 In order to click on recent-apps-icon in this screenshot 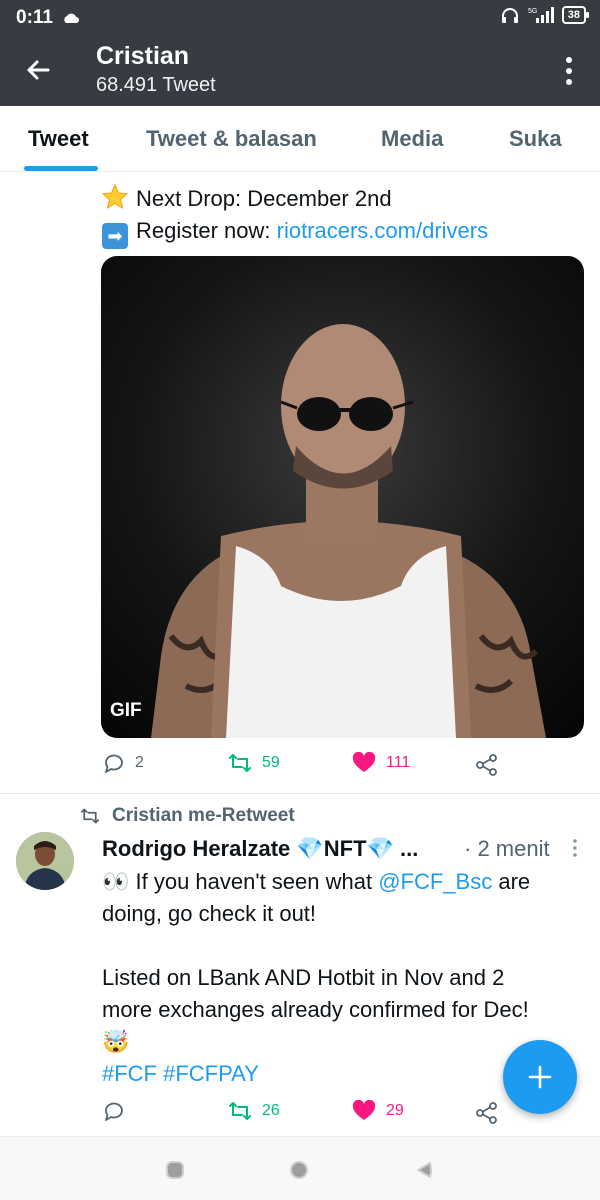, I will do `click(175, 1170)`.